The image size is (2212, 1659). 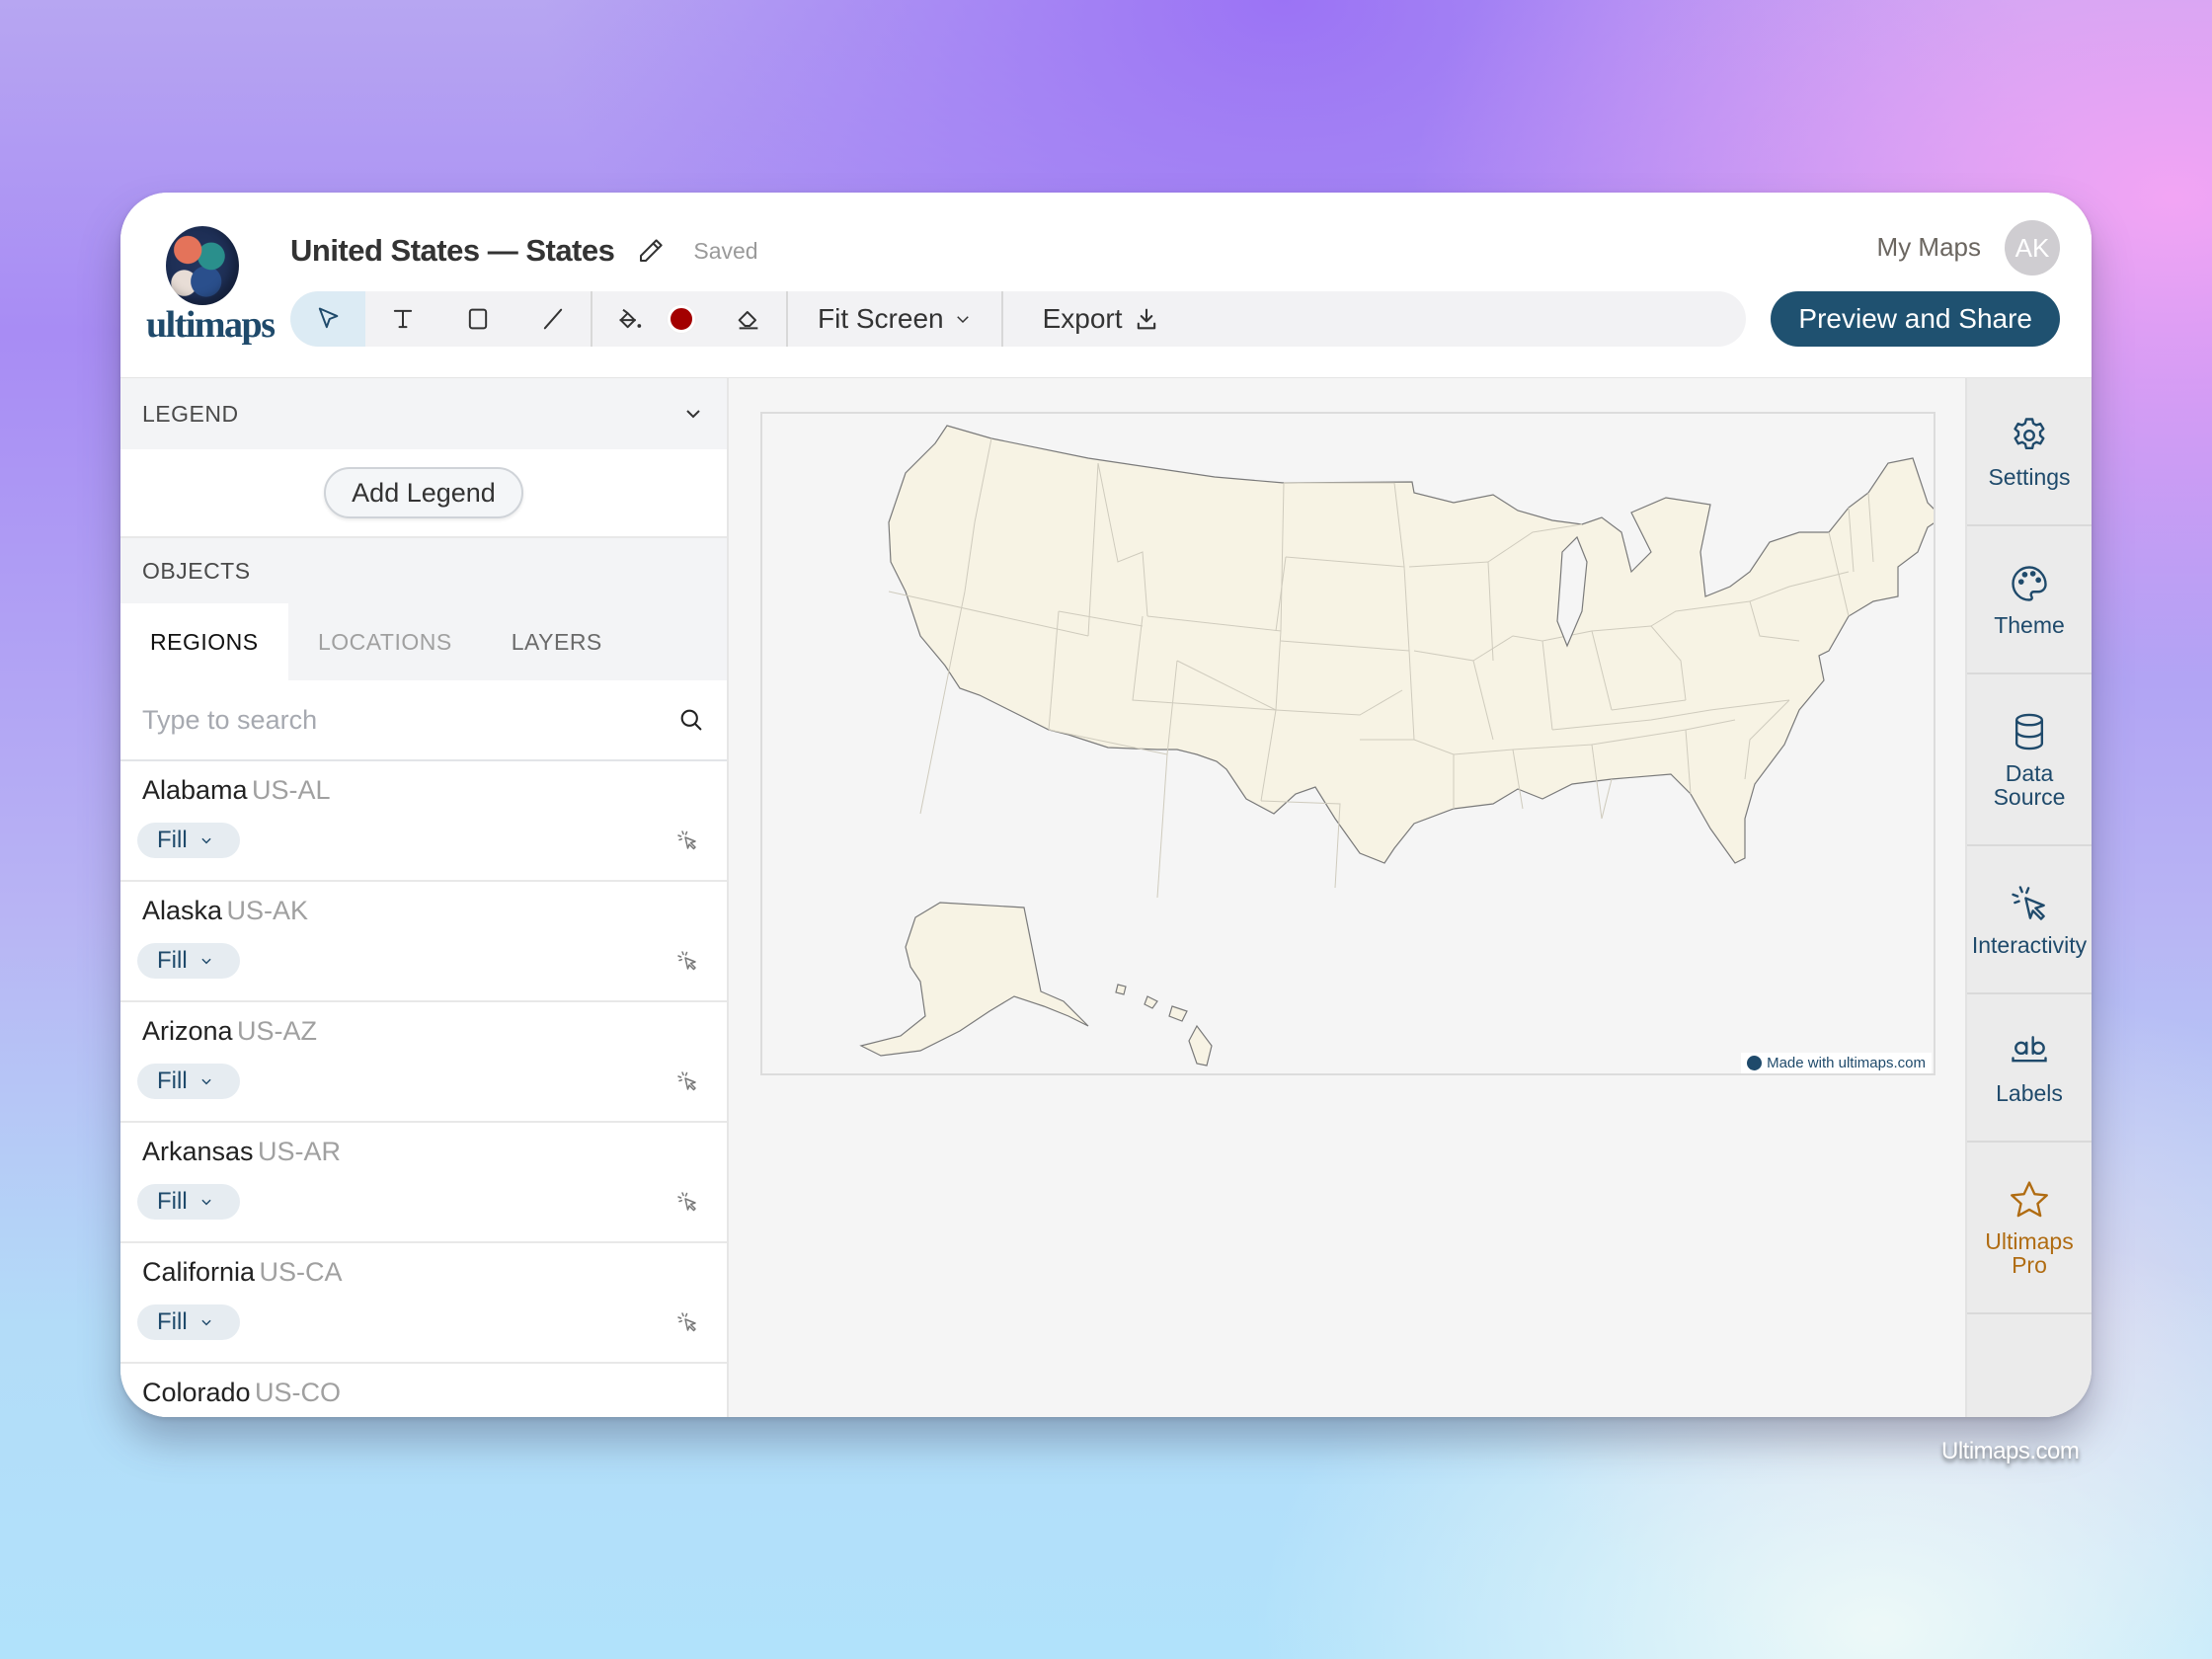 I want to click on objects-tabs: REGIONS LOCATIONS LAYERS, so click(x=424, y=641).